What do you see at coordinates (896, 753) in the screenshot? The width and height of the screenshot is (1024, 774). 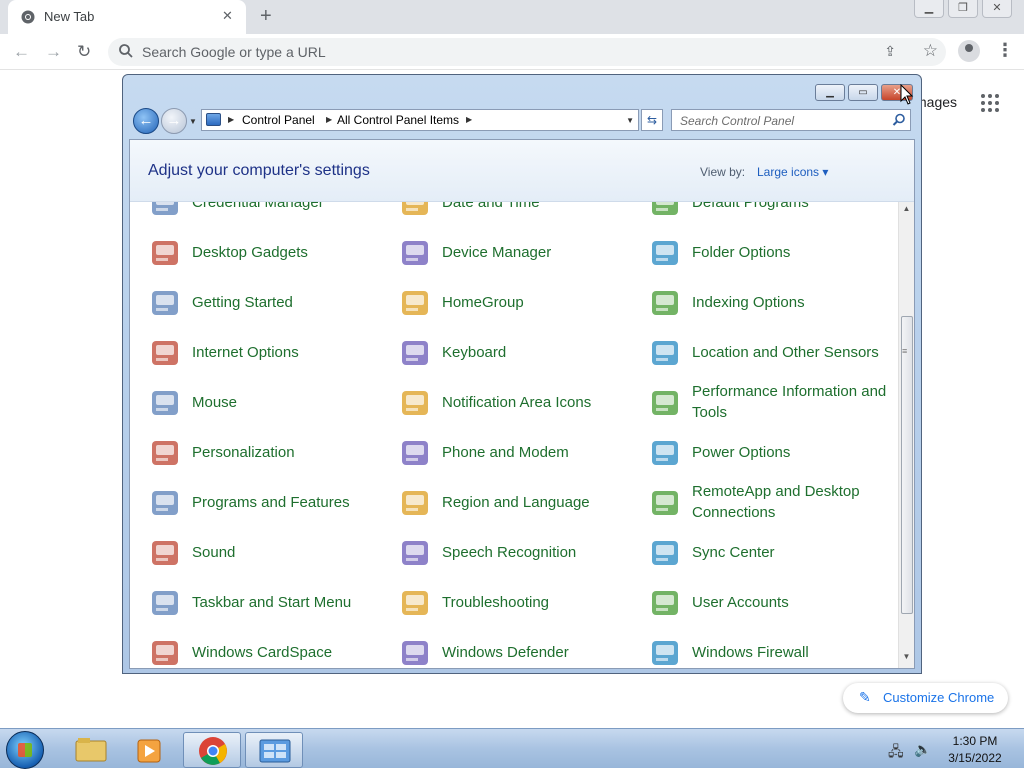 I see `network-icon: 🖧` at bounding box center [896, 753].